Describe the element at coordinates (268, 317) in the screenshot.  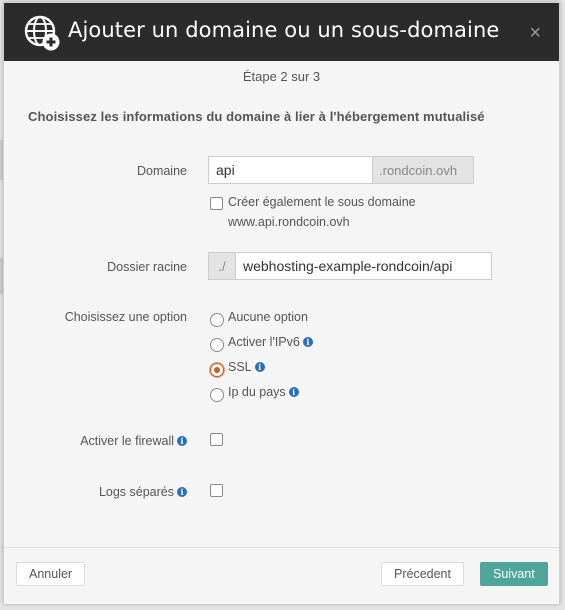
I see `option-none-label: Aucune option` at that location.